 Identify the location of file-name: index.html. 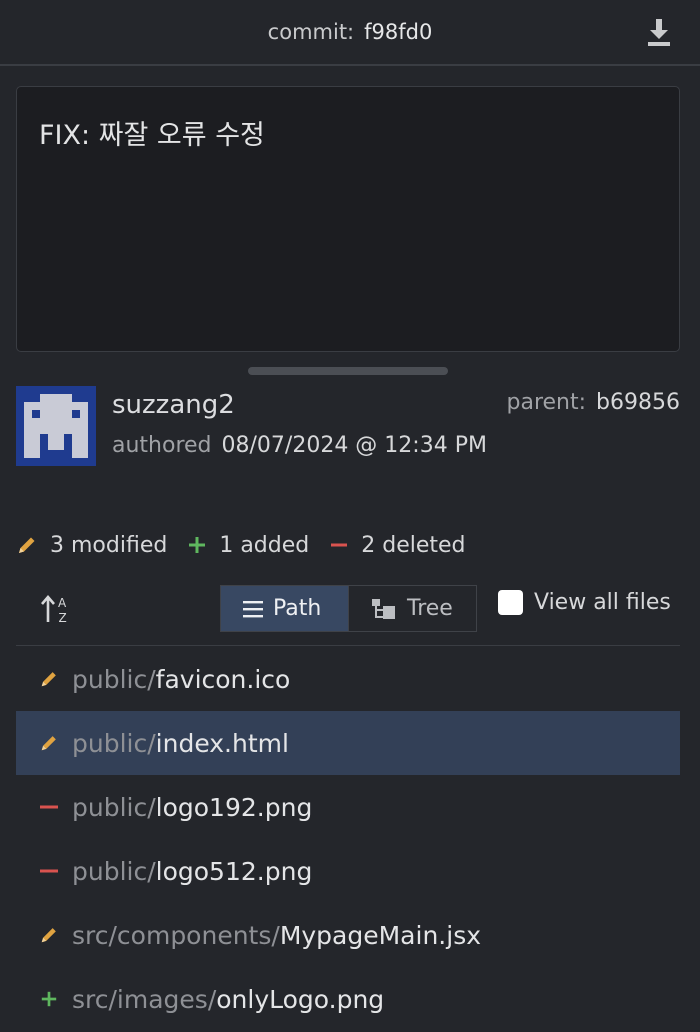
(222, 743).